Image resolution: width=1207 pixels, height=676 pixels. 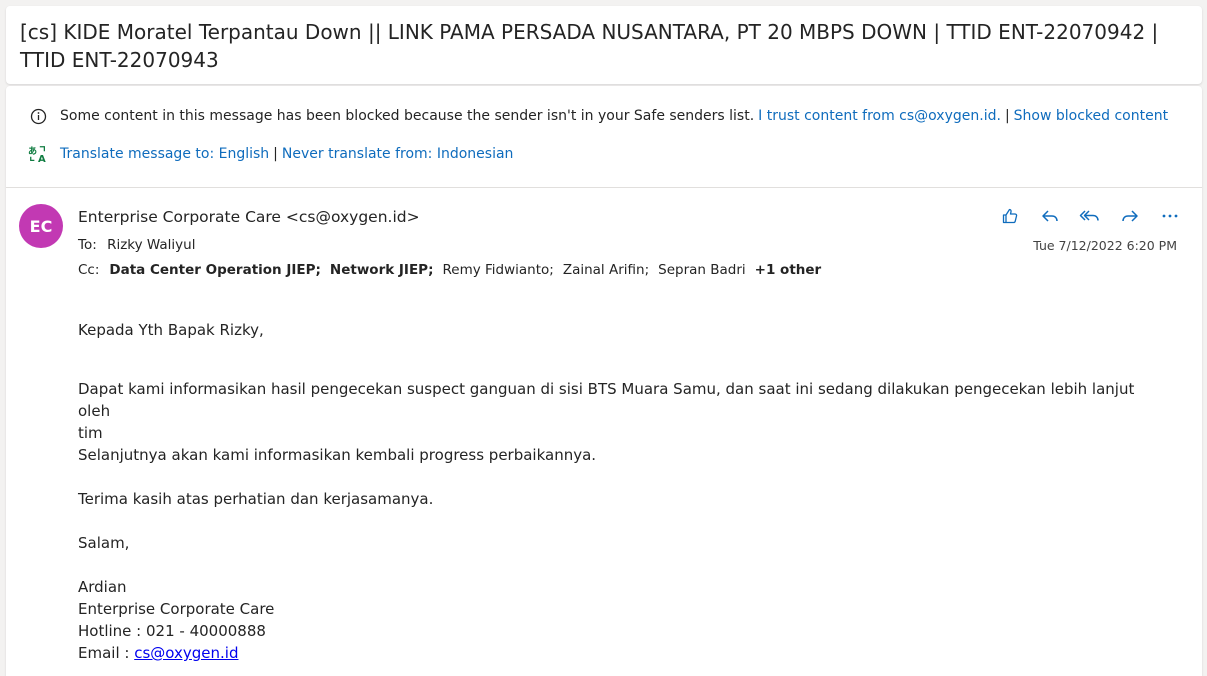 I want to click on translate-icon: あ A, so click(x=38, y=154).